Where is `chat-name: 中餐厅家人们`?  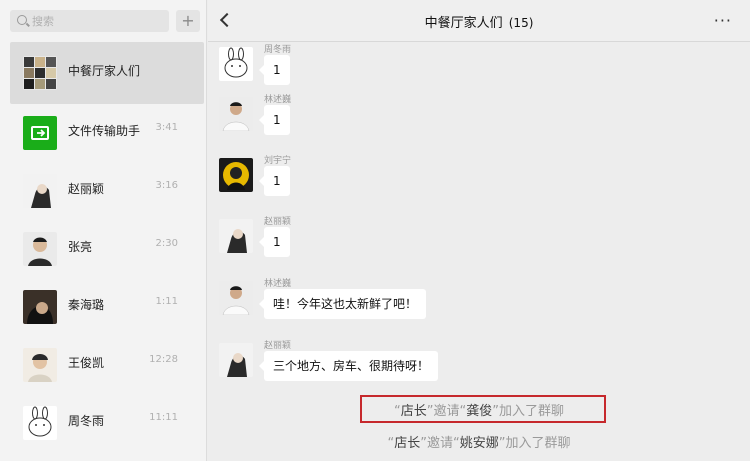
chat-name: 中餐厅家人们 is located at coordinates (104, 71).